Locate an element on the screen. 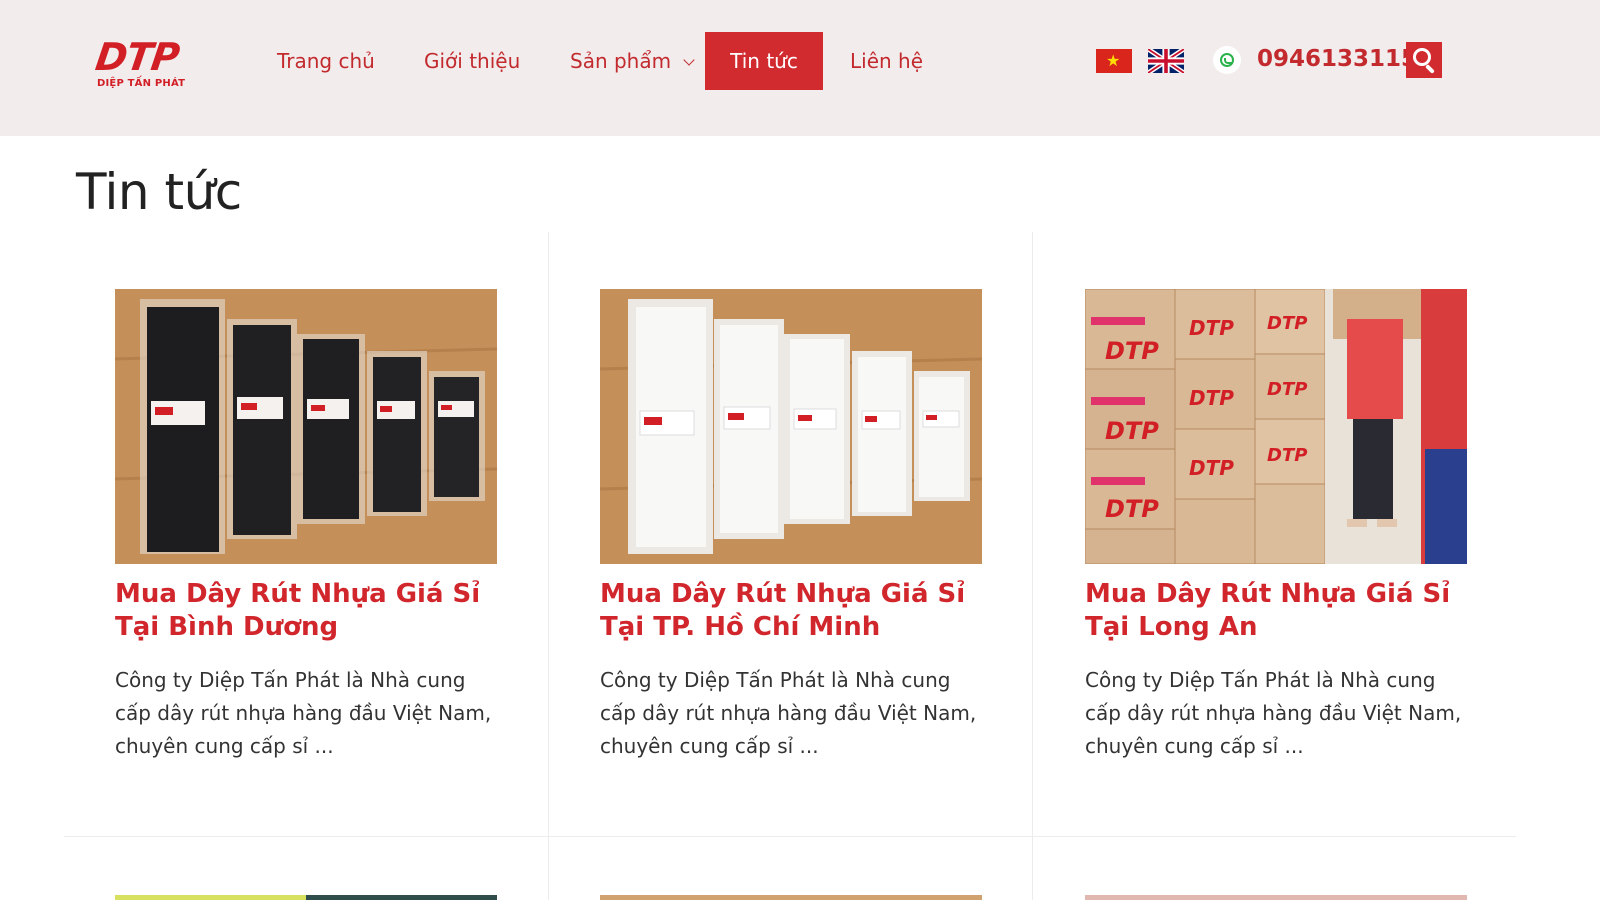 The width and height of the screenshot is (1600, 900). warehouse-boxes-photo: DTP DTP DTP DTP DTP DTP DTP DTP DTP is located at coordinates (1276, 426).